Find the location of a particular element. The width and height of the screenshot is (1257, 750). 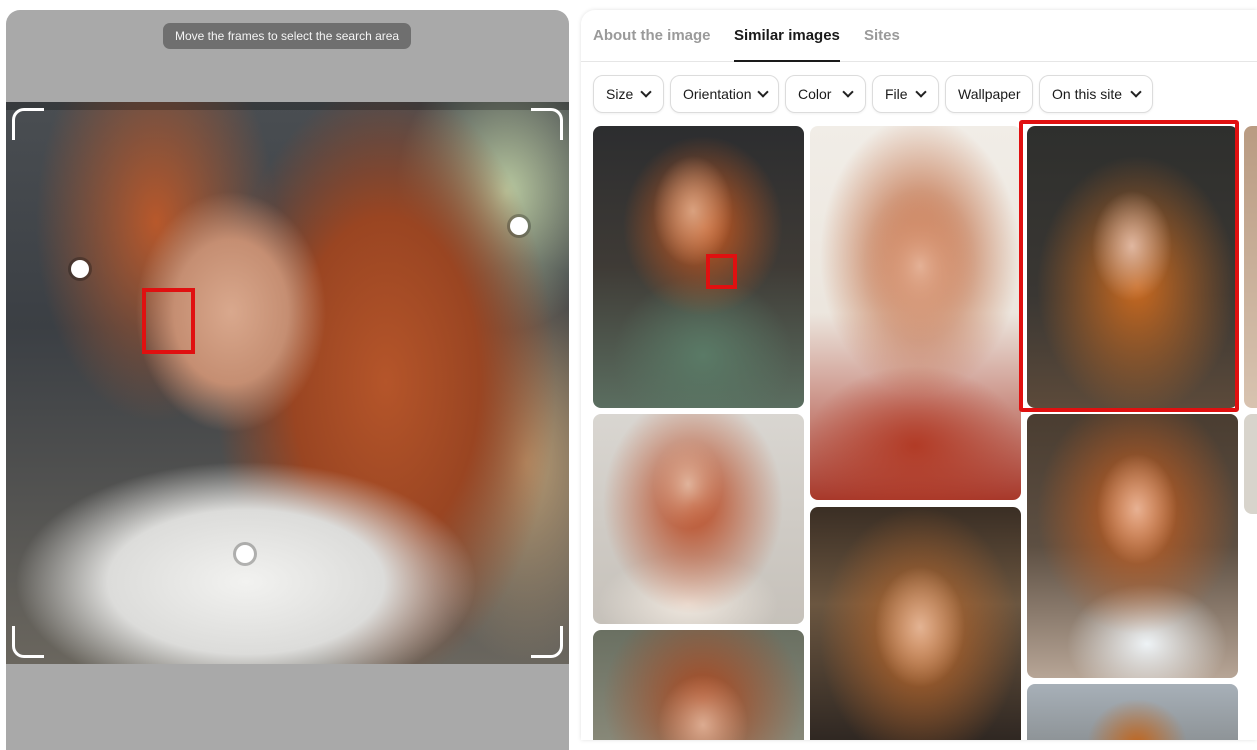

filter-file-button: File is located at coordinates (905, 94).